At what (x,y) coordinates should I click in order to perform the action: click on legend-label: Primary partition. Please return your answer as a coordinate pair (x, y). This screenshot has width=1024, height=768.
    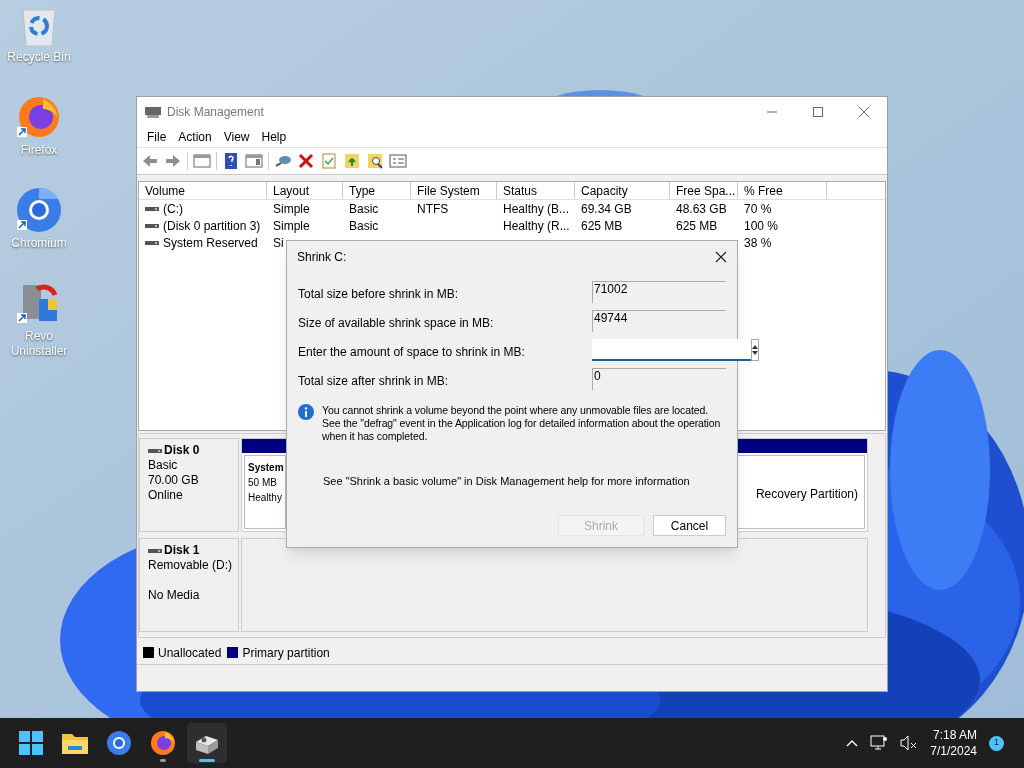
    Looking at the image, I should click on (286, 653).